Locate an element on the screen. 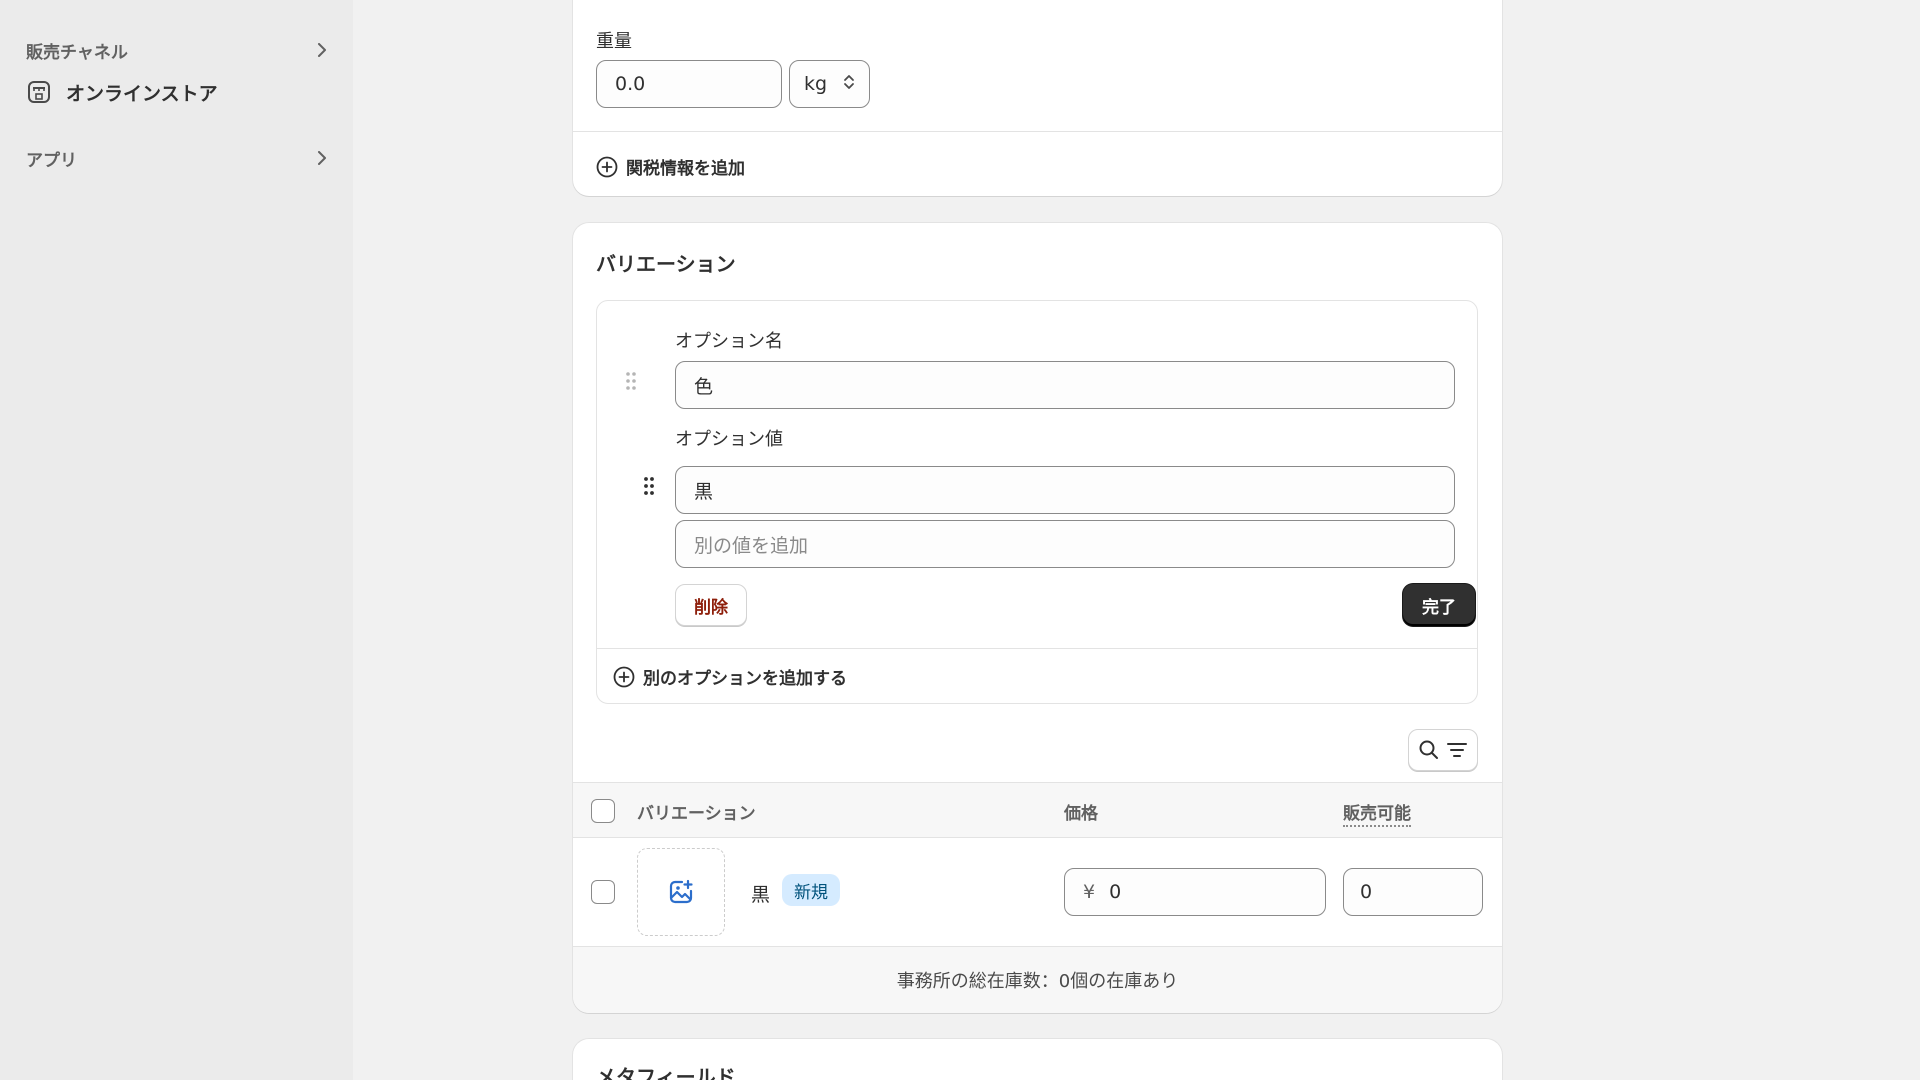 The image size is (1920, 1080). sidebar-section-apps: アプリ is located at coordinates (178, 158).